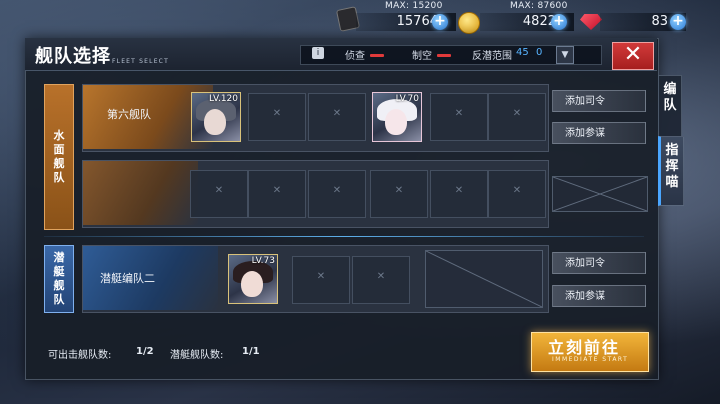  I want to click on gold-max-label: MAX: 87600, so click(539, 6).